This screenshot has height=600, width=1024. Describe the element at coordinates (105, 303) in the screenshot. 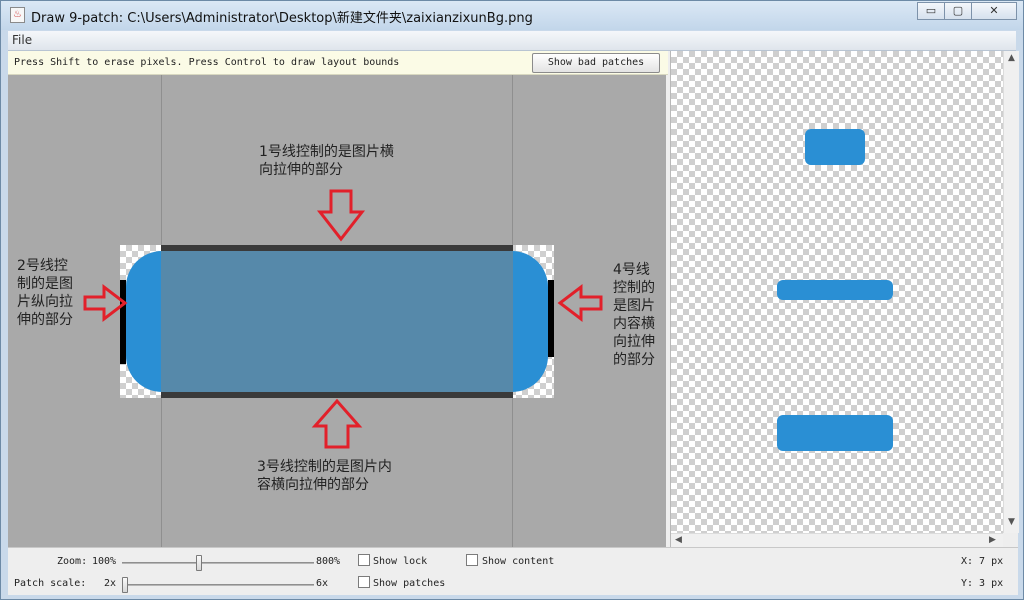

I see `arrow-right-icon` at that location.